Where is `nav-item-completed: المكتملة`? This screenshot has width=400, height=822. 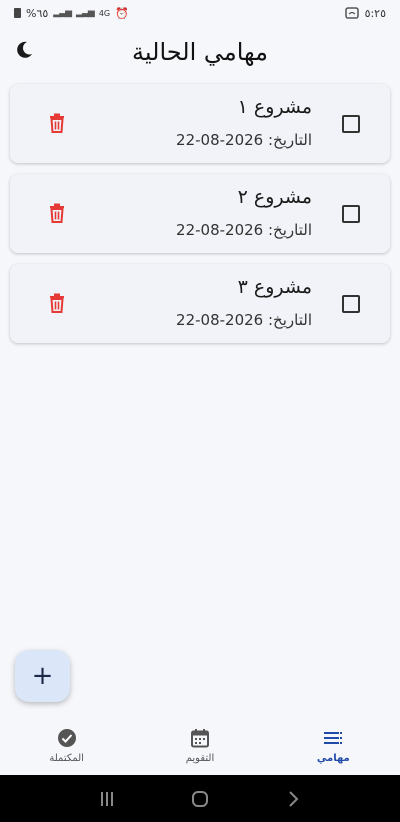
nav-item-completed: المكتملة is located at coordinates (66, 745).